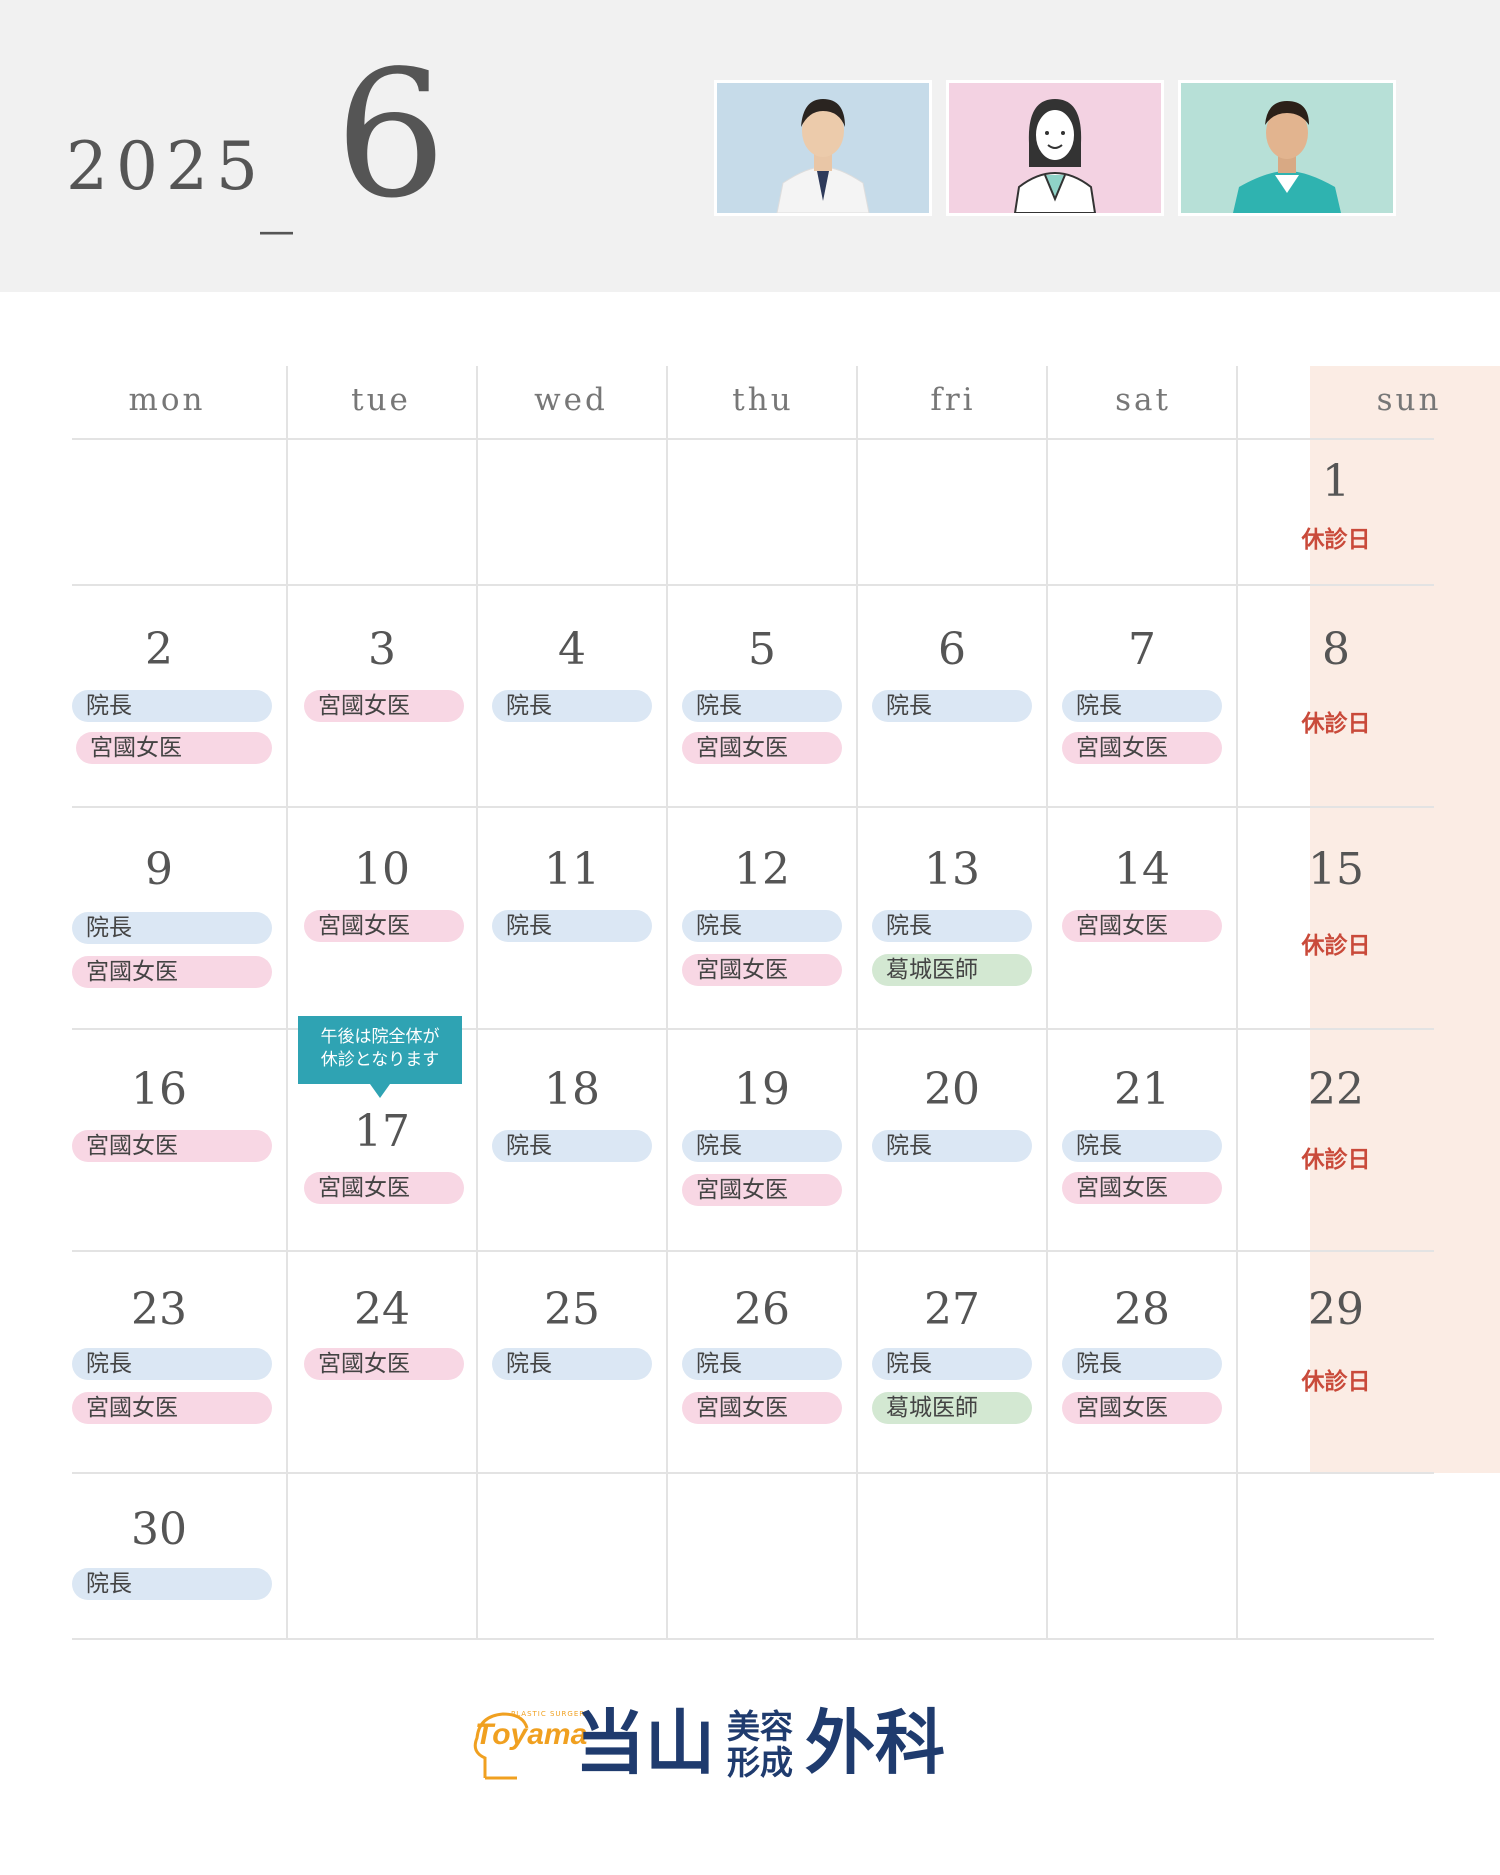 This screenshot has height=1875, width=1500. I want to click on day-number: 24, so click(382, 1309).